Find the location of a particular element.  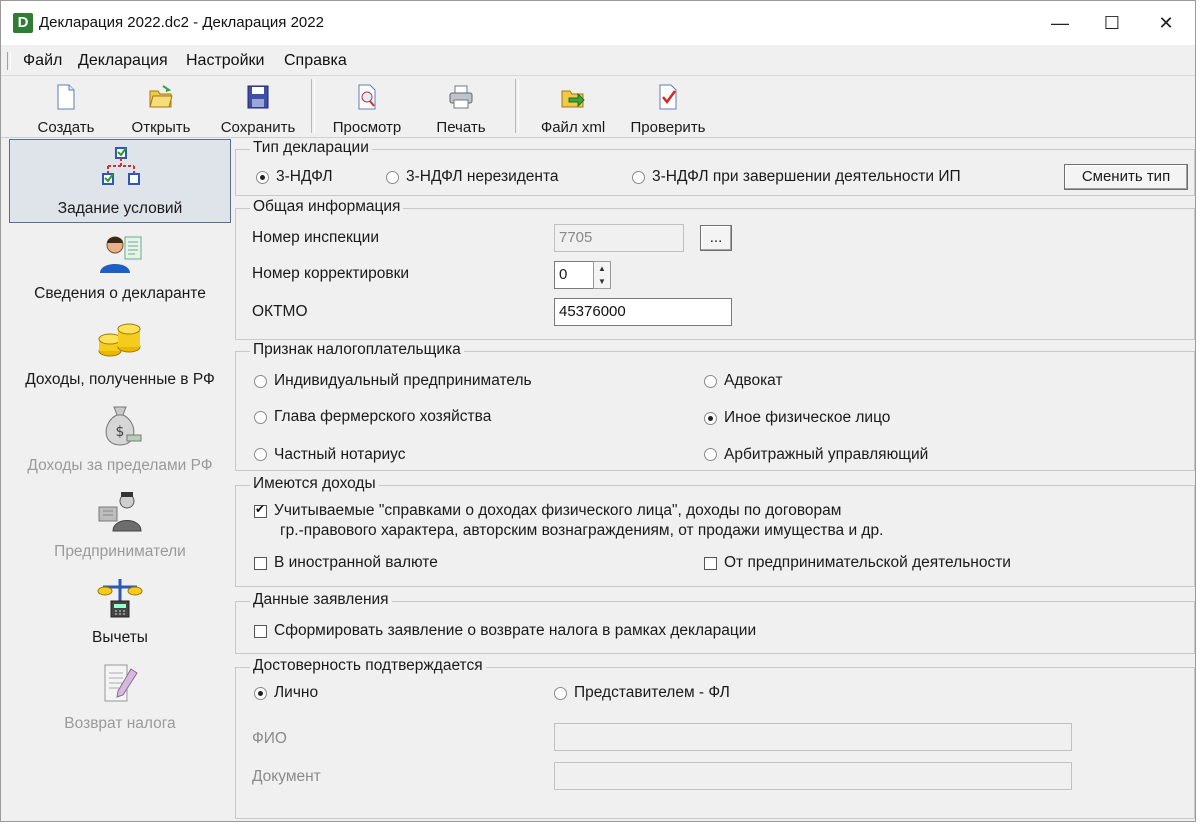

spin-down-icon: ▼ is located at coordinates (602, 281).